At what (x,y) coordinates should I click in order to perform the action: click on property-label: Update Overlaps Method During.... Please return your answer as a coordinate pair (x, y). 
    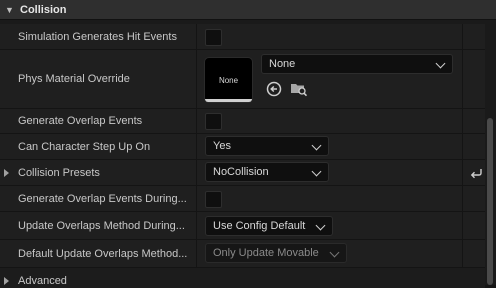
    Looking at the image, I should click on (101, 225).